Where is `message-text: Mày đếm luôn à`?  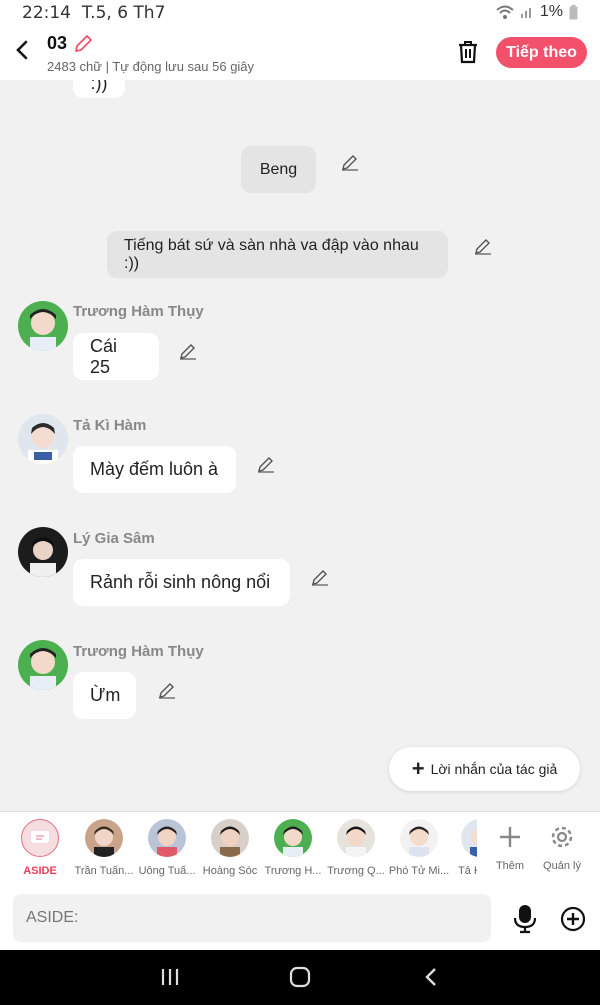 message-text: Mày đếm luôn à is located at coordinates (154, 469).